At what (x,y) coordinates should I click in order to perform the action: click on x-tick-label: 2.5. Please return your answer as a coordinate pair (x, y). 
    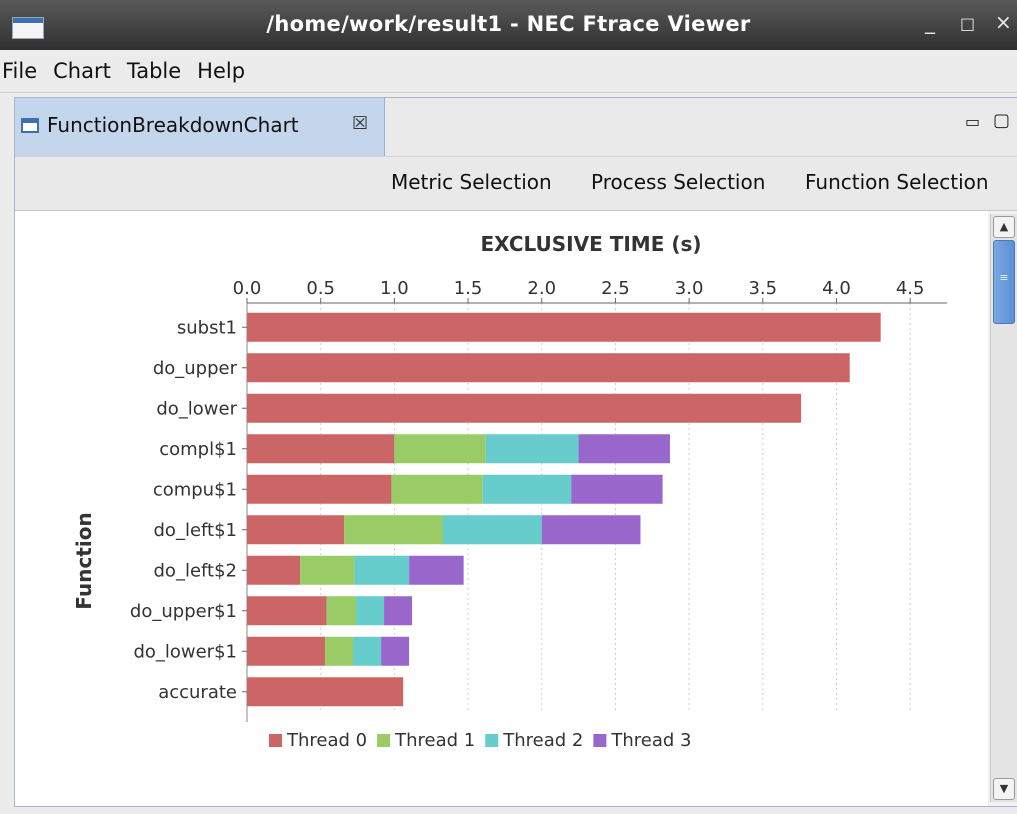
    Looking at the image, I should click on (615, 288).